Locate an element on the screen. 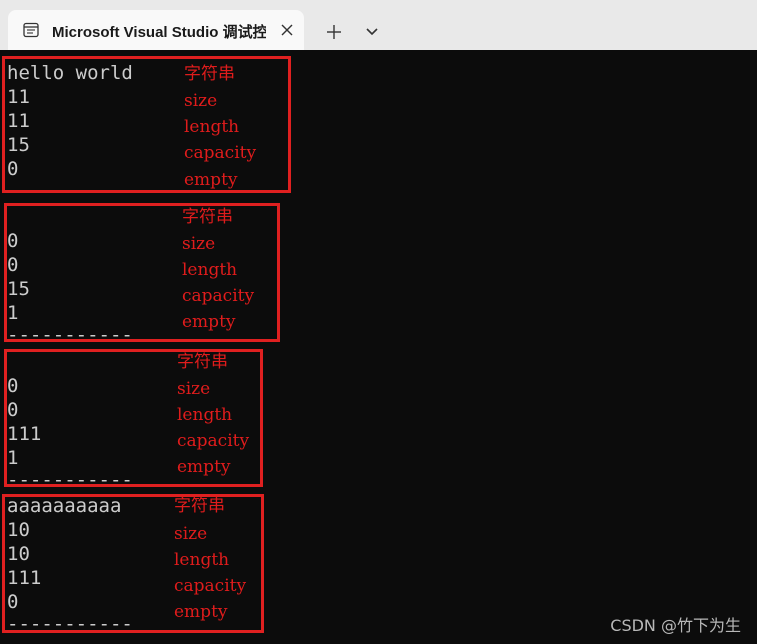 This screenshot has width=757, height=644. tab-debug-console: Microsoft Visual Studio 调试控 is located at coordinates (156, 30).